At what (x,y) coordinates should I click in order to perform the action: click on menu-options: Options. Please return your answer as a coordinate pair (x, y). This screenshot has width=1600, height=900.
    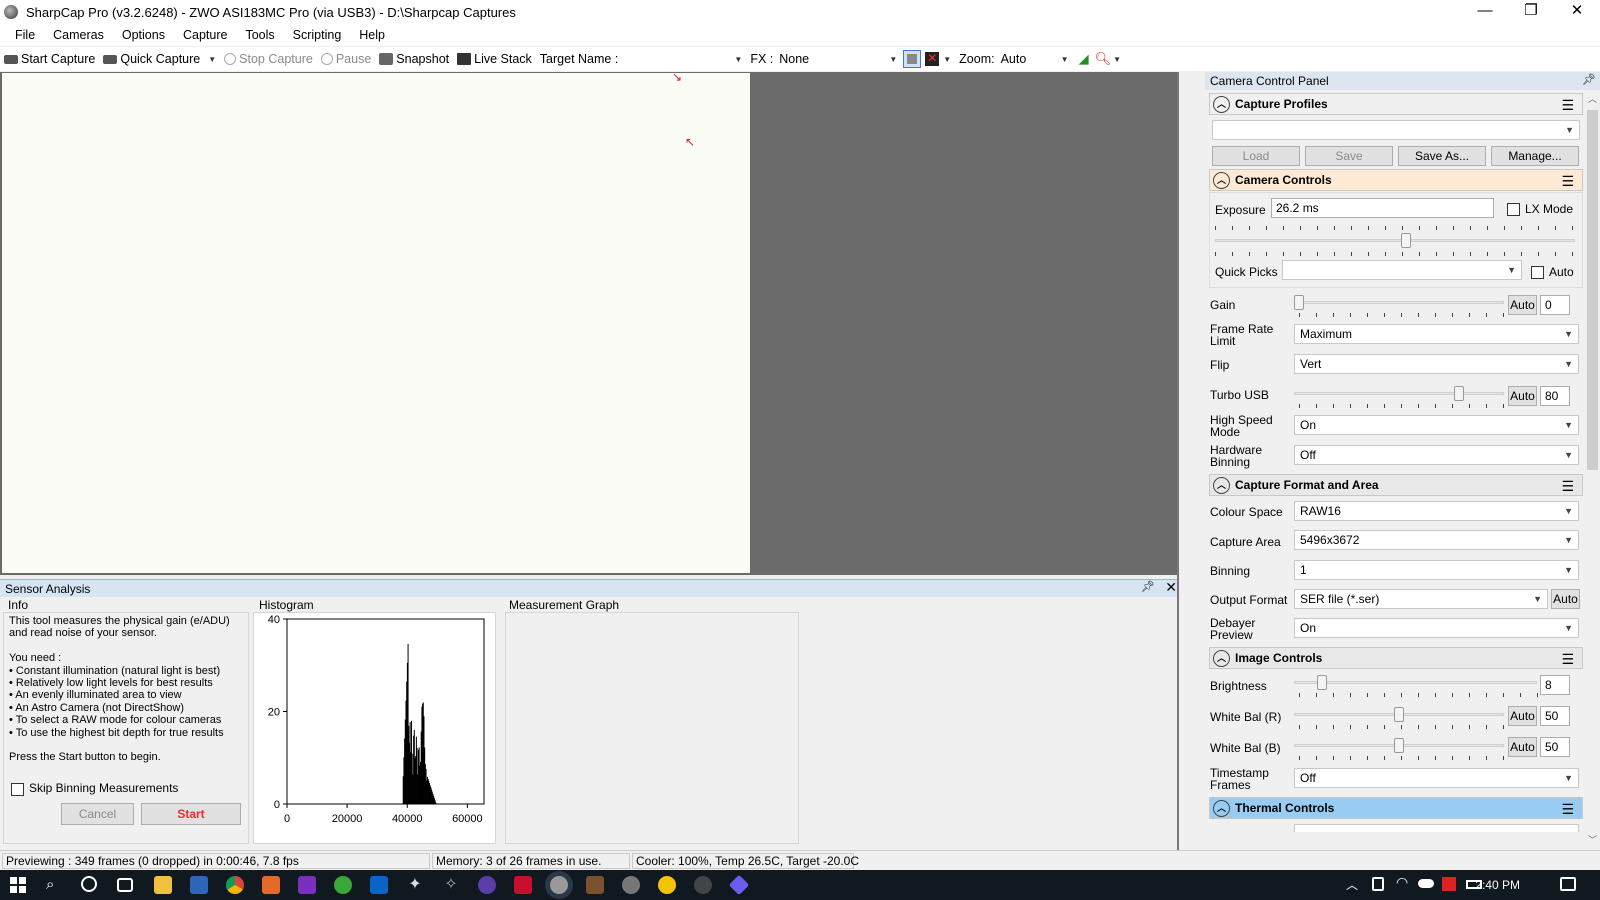
    Looking at the image, I should click on (143, 35).